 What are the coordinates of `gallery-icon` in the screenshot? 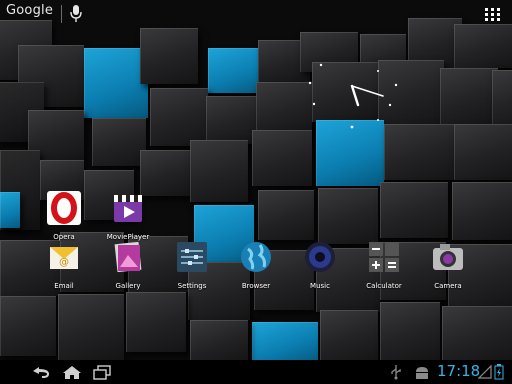 It's located at (128, 257).